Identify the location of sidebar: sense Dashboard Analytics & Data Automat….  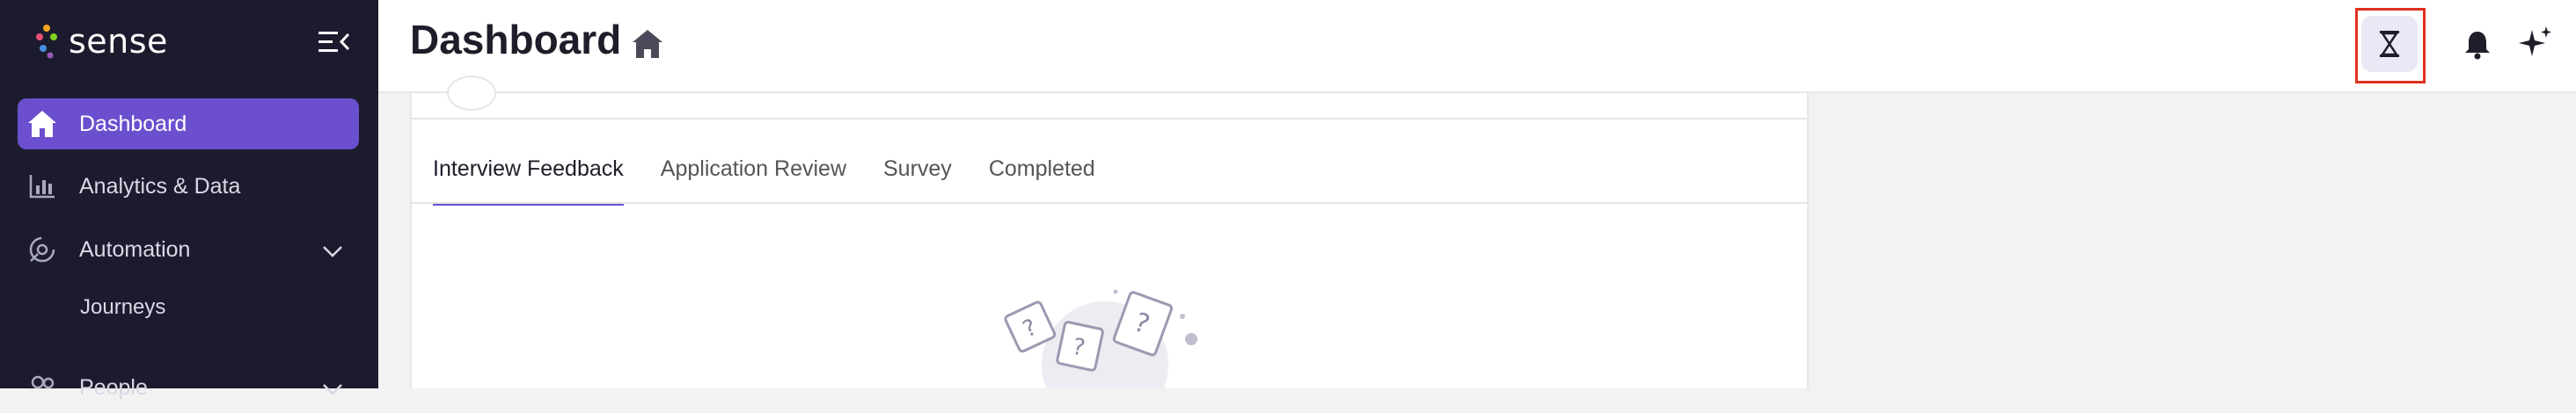
(189, 200).